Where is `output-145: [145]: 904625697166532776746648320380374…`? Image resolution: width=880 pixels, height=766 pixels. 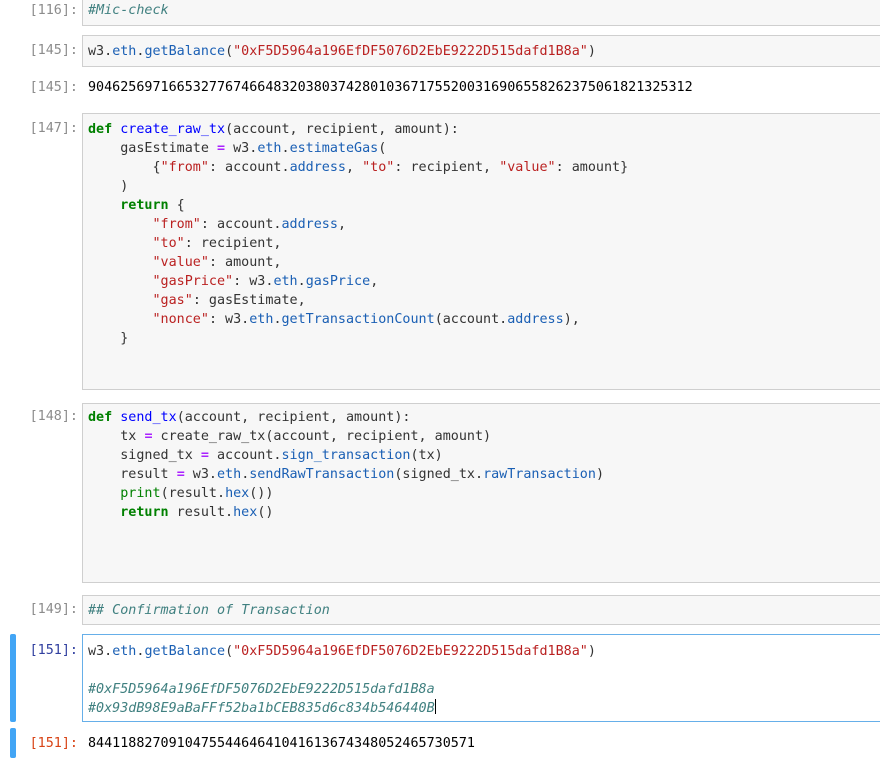
output-145: [145]: 904625697166532776746648320380374… is located at coordinates (440, 88).